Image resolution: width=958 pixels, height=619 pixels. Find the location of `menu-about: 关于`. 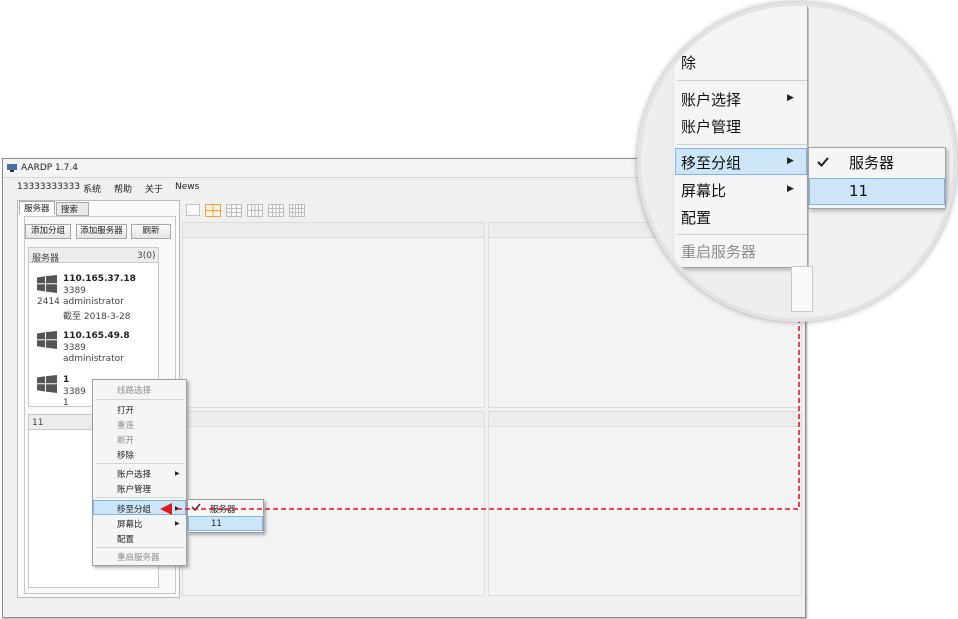

menu-about: 关于 is located at coordinates (154, 188).